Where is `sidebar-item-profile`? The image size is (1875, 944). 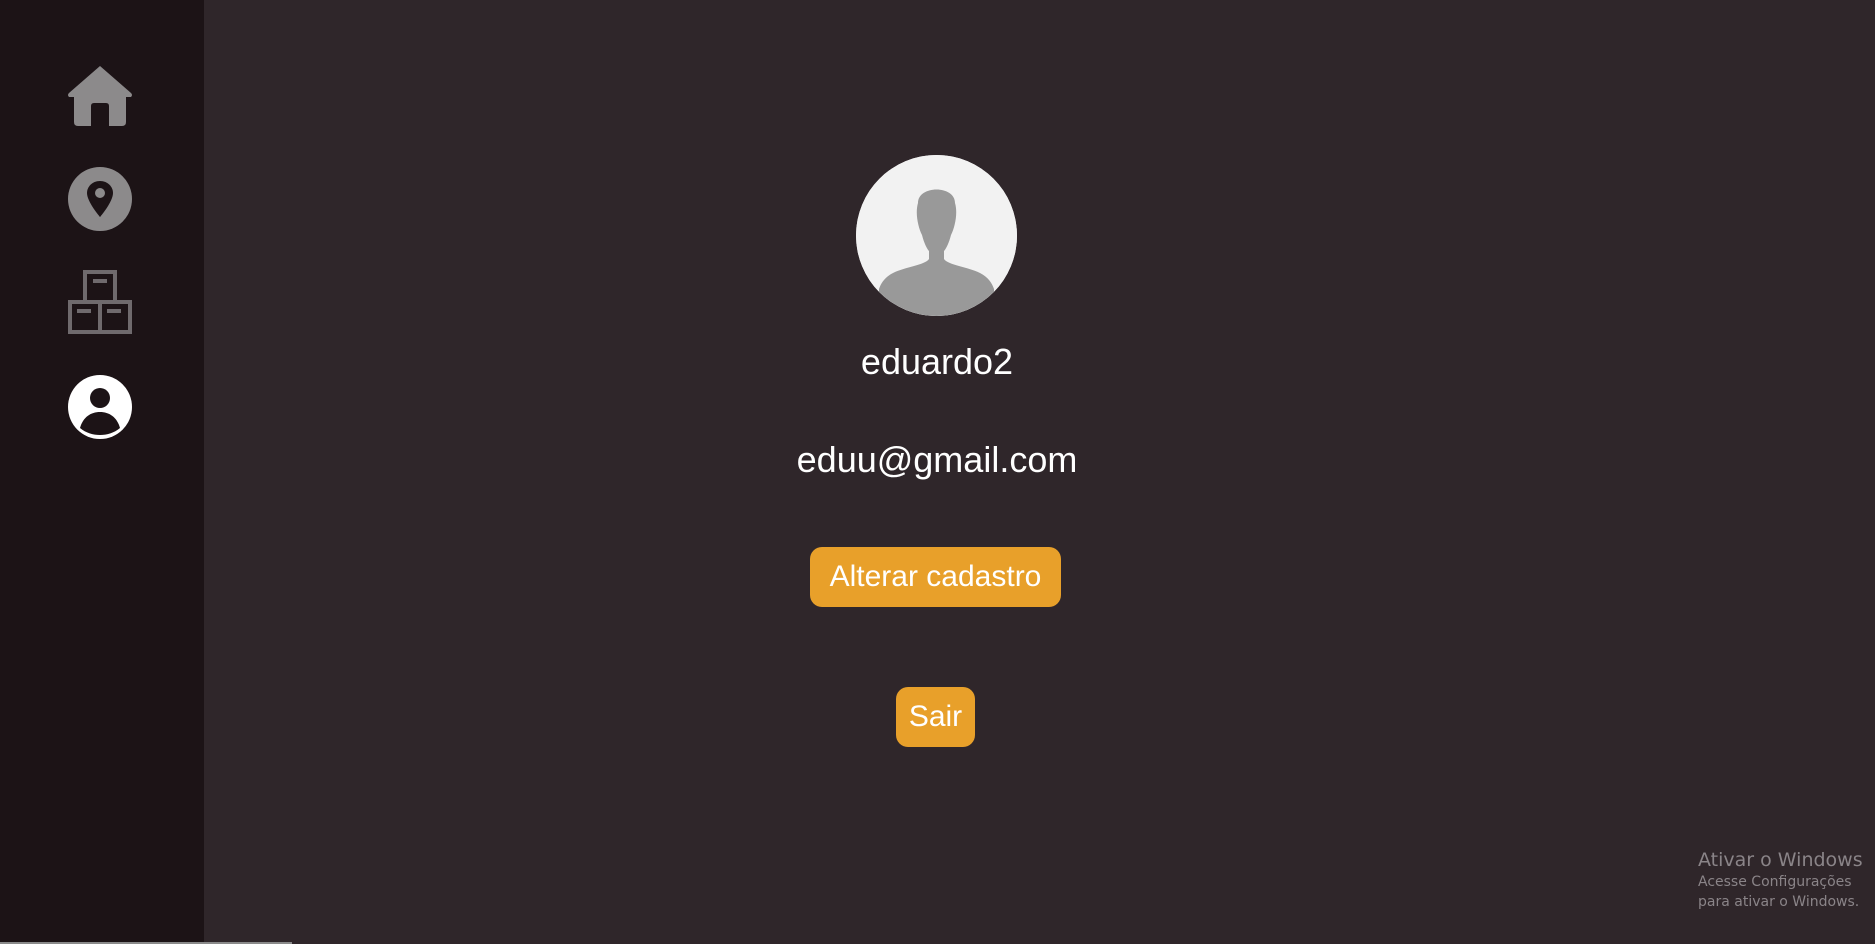
sidebar-item-profile is located at coordinates (100, 407).